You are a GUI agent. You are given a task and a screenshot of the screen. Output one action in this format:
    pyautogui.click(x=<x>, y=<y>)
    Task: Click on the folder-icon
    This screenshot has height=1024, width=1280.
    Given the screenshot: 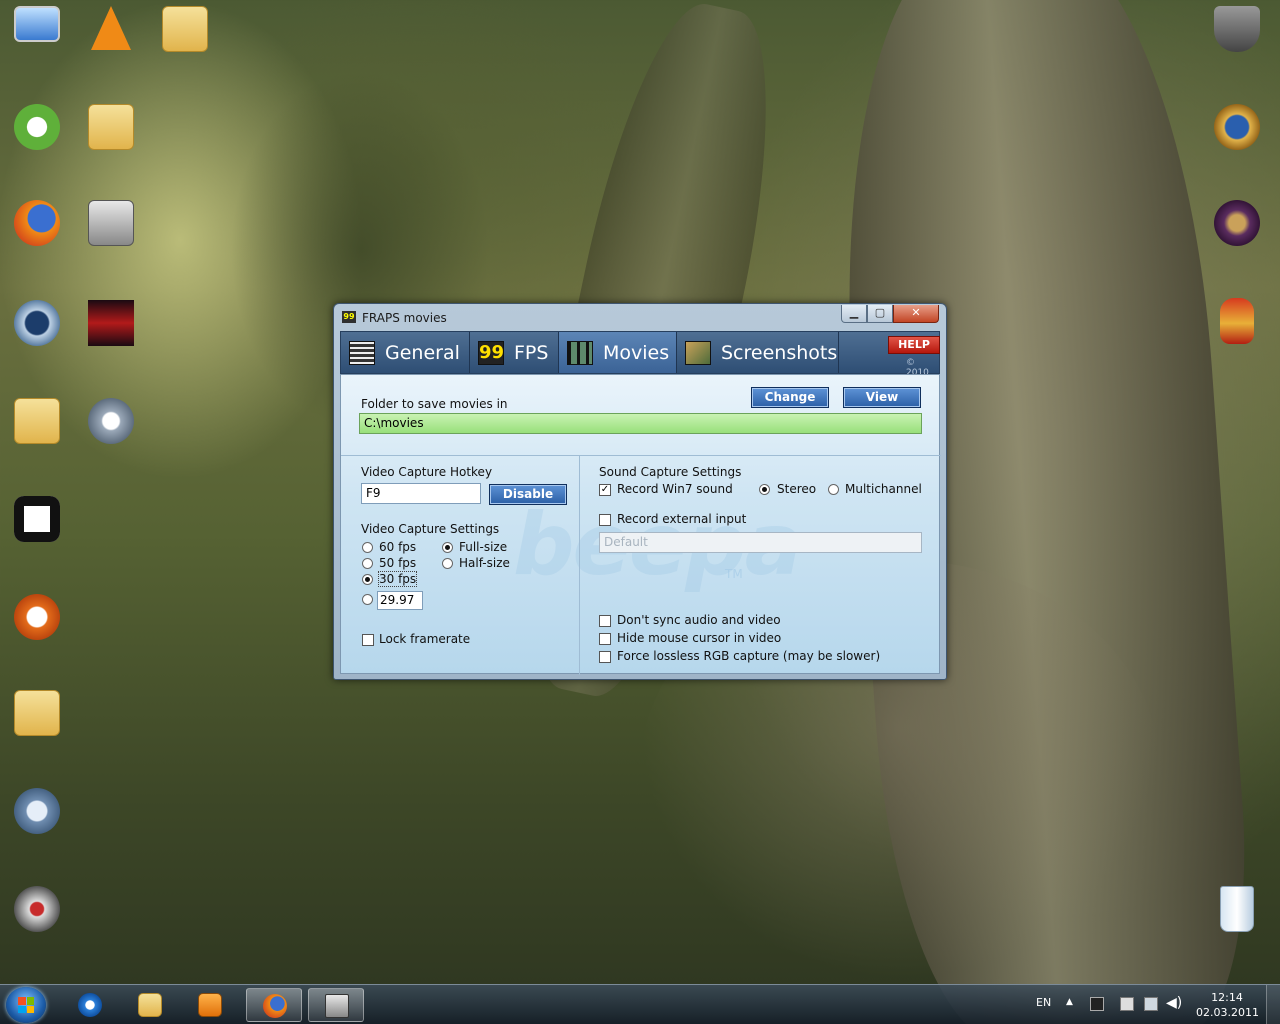 What is the action you would take?
    pyautogui.click(x=185, y=29)
    